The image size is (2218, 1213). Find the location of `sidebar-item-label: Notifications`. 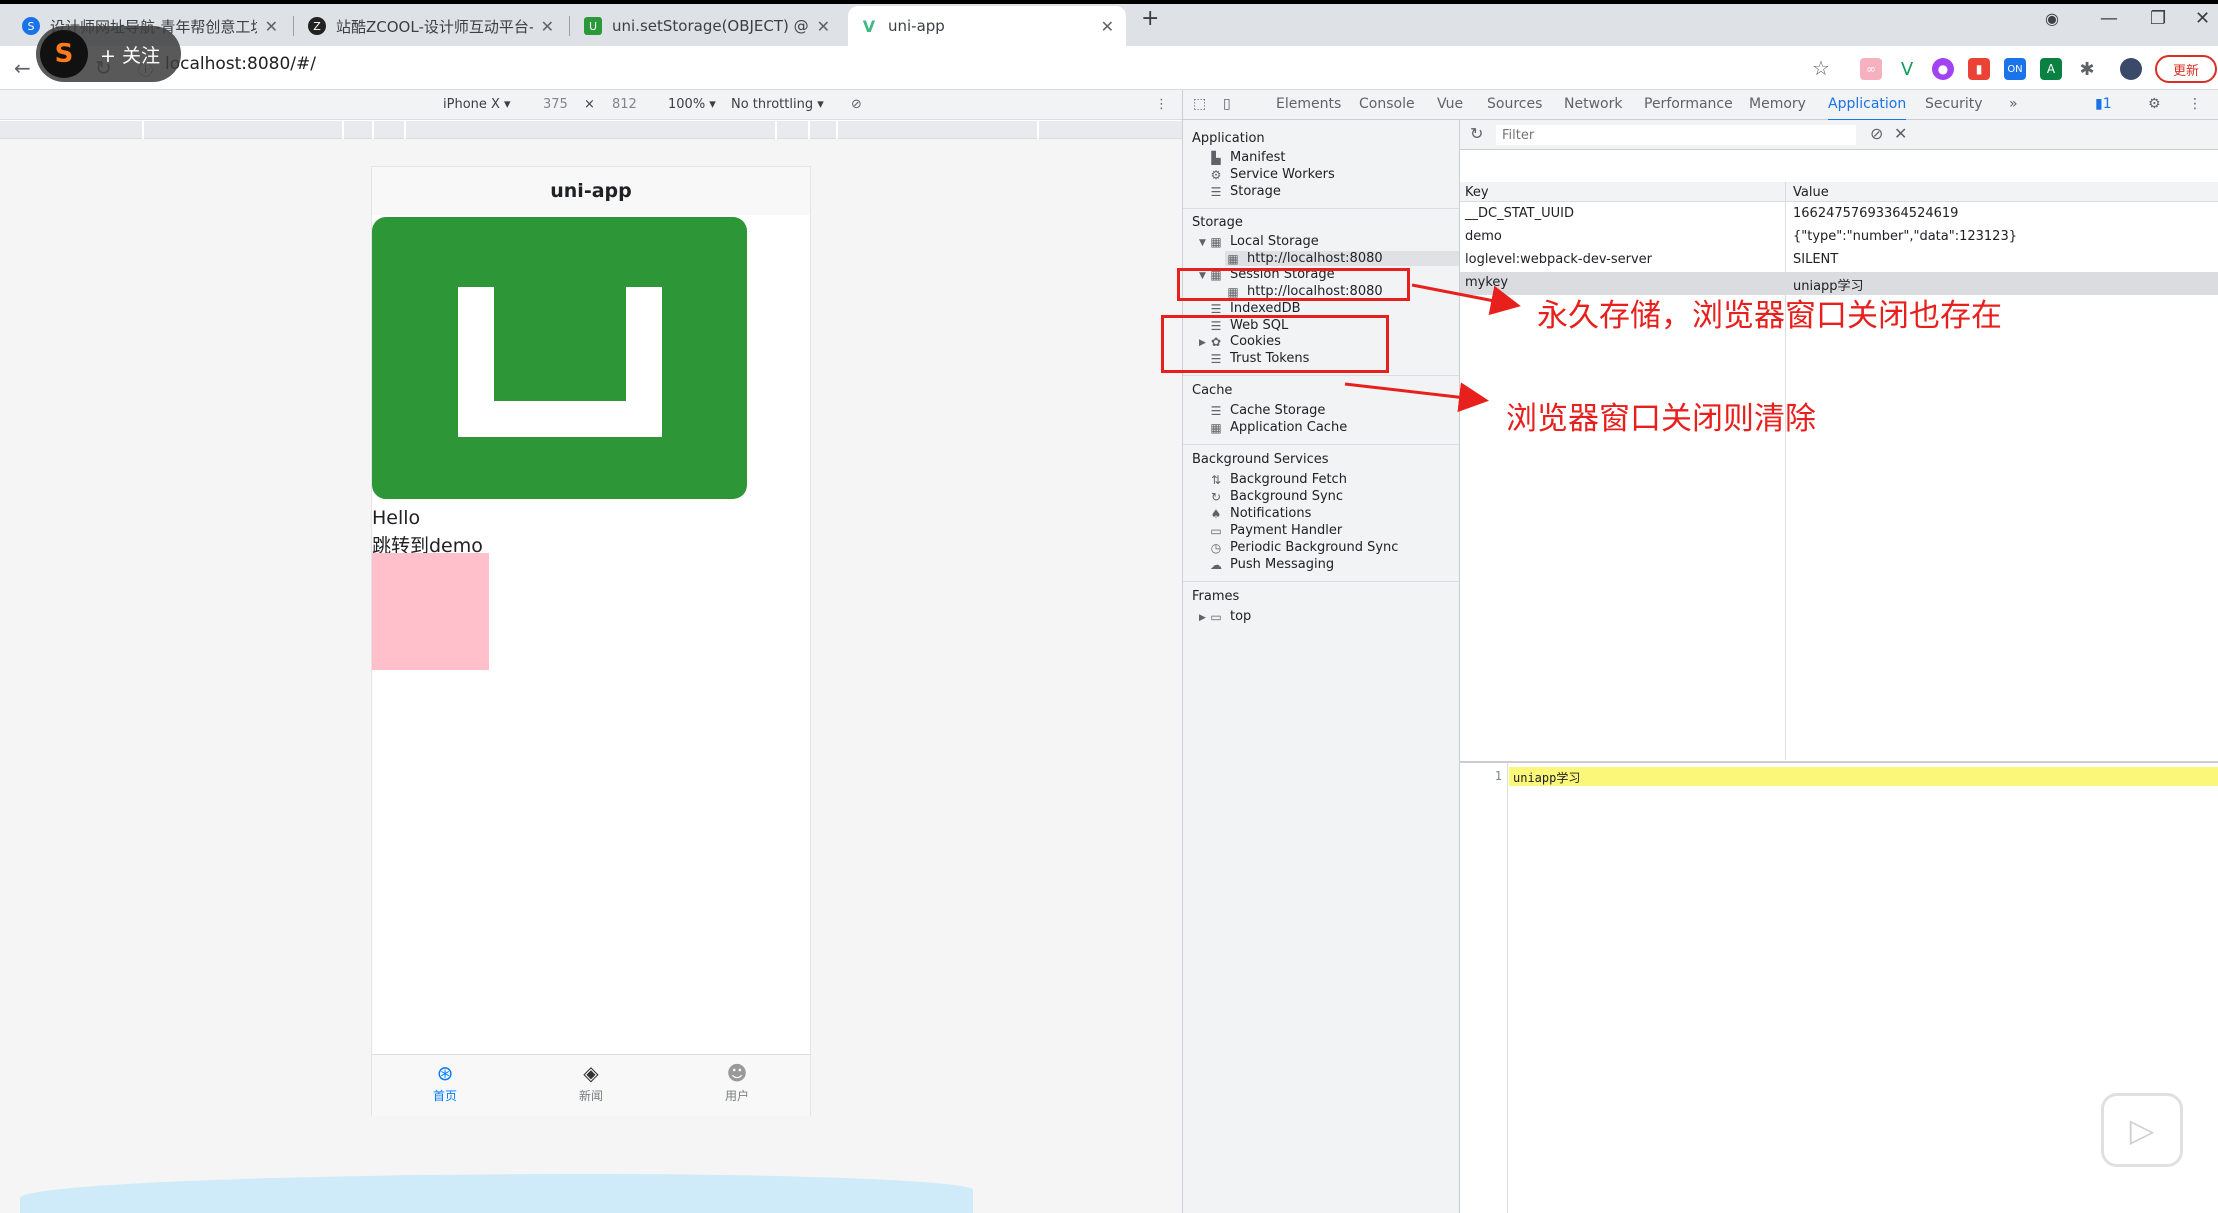

sidebar-item-label: Notifications is located at coordinates (1271, 513).